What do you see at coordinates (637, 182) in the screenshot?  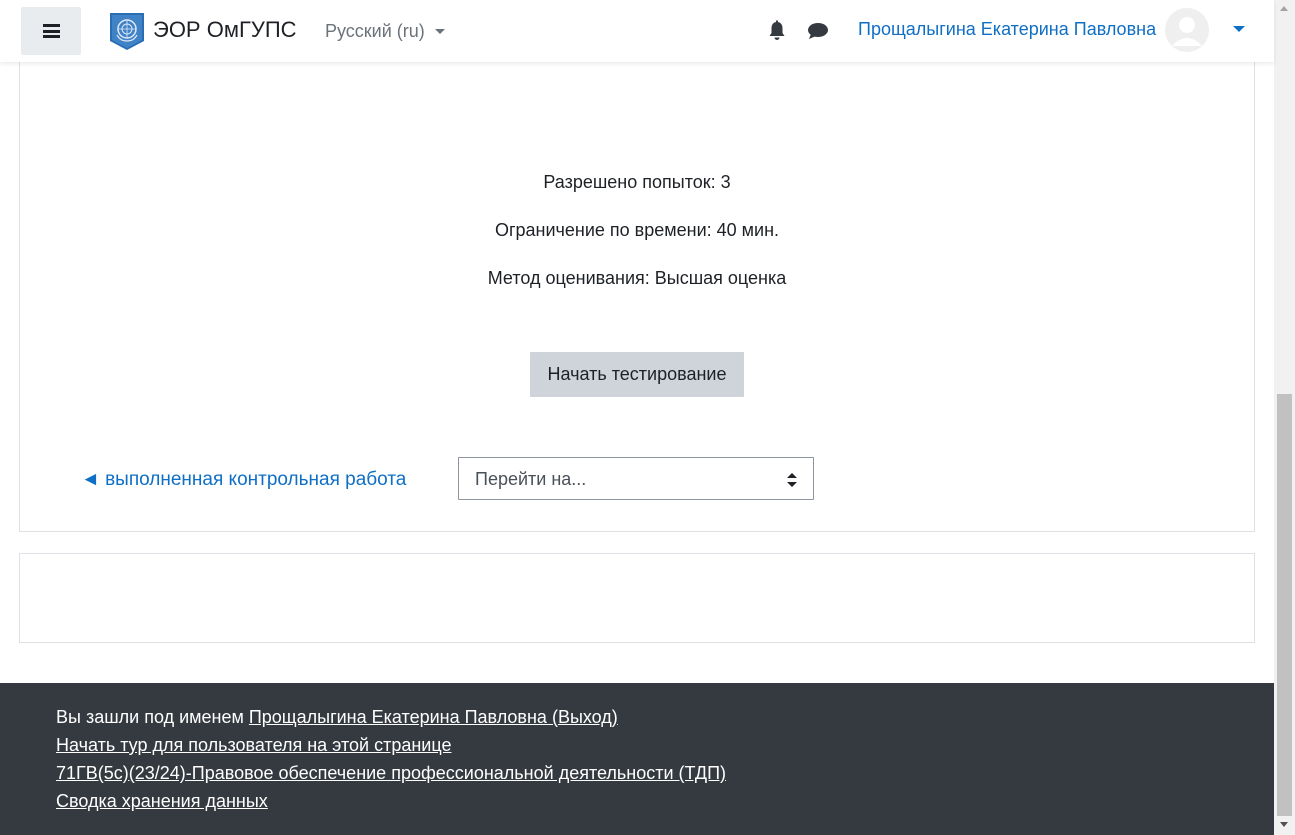 I see `attempts-allowed: Разрешено попыток: 3` at bounding box center [637, 182].